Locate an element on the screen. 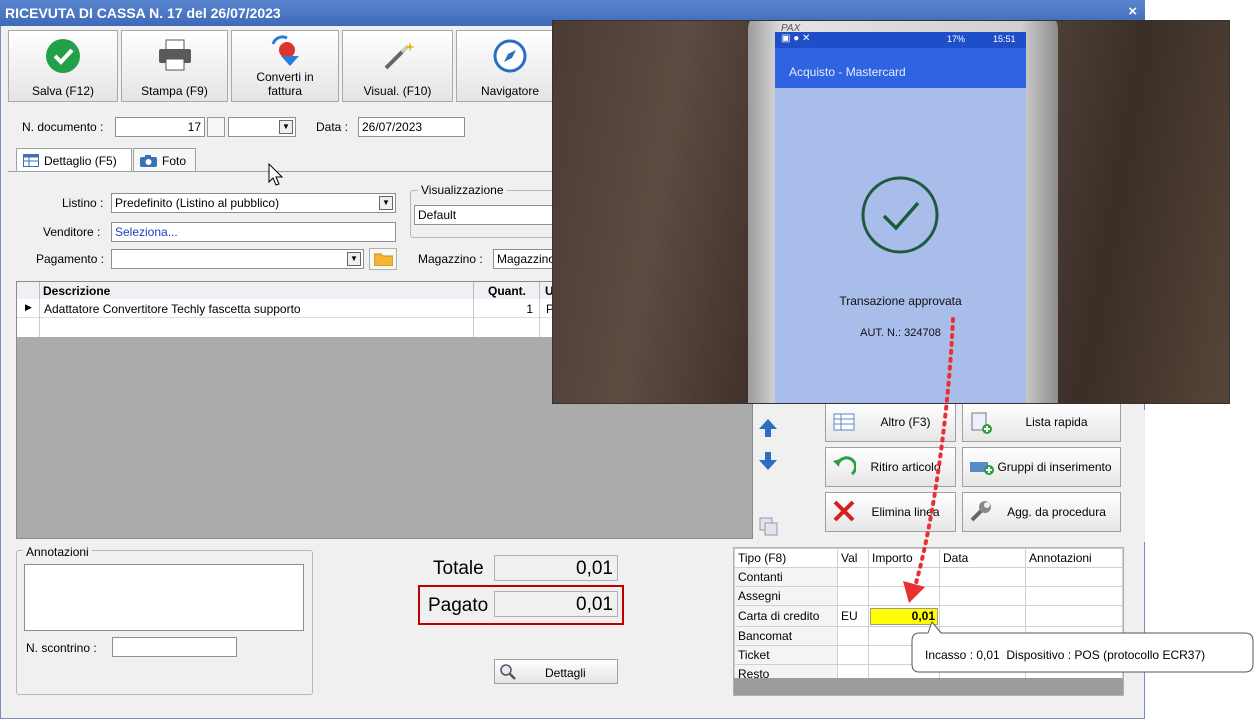 The image size is (1257, 719). date-label: Data : is located at coordinates (332, 127).